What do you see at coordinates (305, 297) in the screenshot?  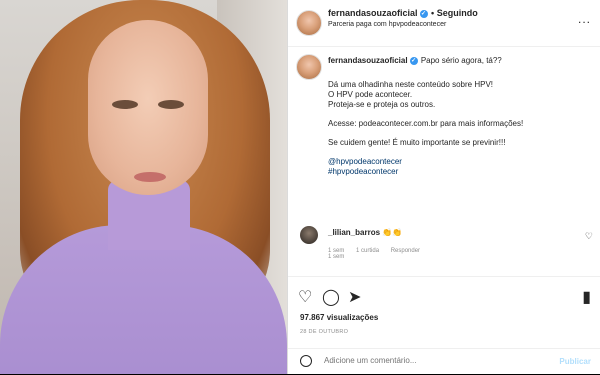 I see `like-icon: ♡` at bounding box center [305, 297].